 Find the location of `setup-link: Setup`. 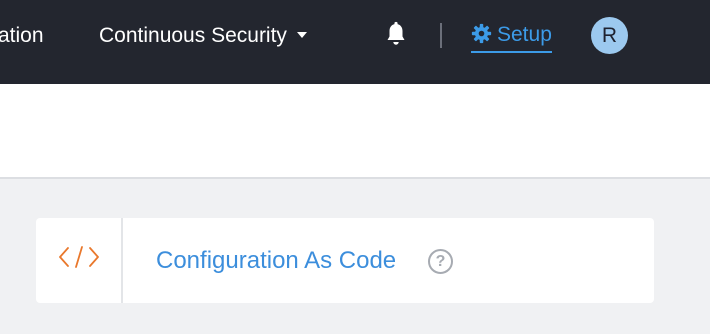

setup-link: Setup is located at coordinates (511, 36).